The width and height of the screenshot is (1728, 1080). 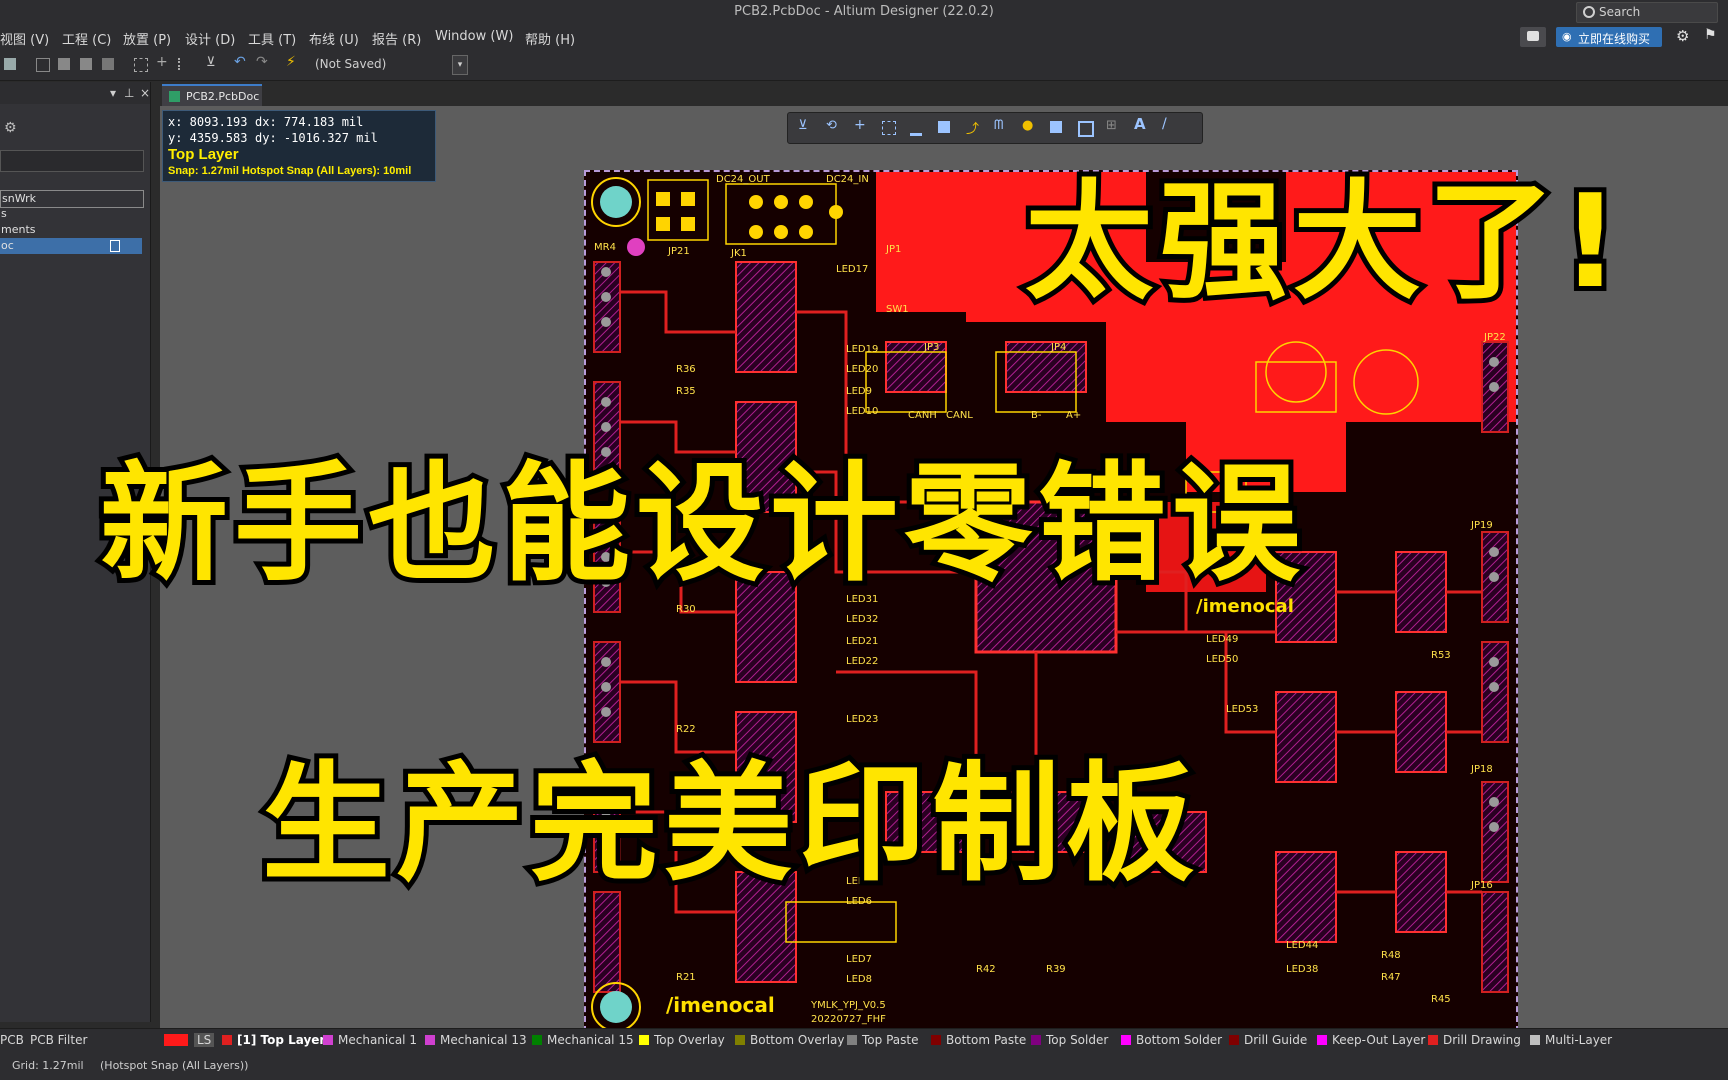 What do you see at coordinates (309, 122) in the screenshot?
I see `hud-dx: dx: 774.183 mil` at bounding box center [309, 122].